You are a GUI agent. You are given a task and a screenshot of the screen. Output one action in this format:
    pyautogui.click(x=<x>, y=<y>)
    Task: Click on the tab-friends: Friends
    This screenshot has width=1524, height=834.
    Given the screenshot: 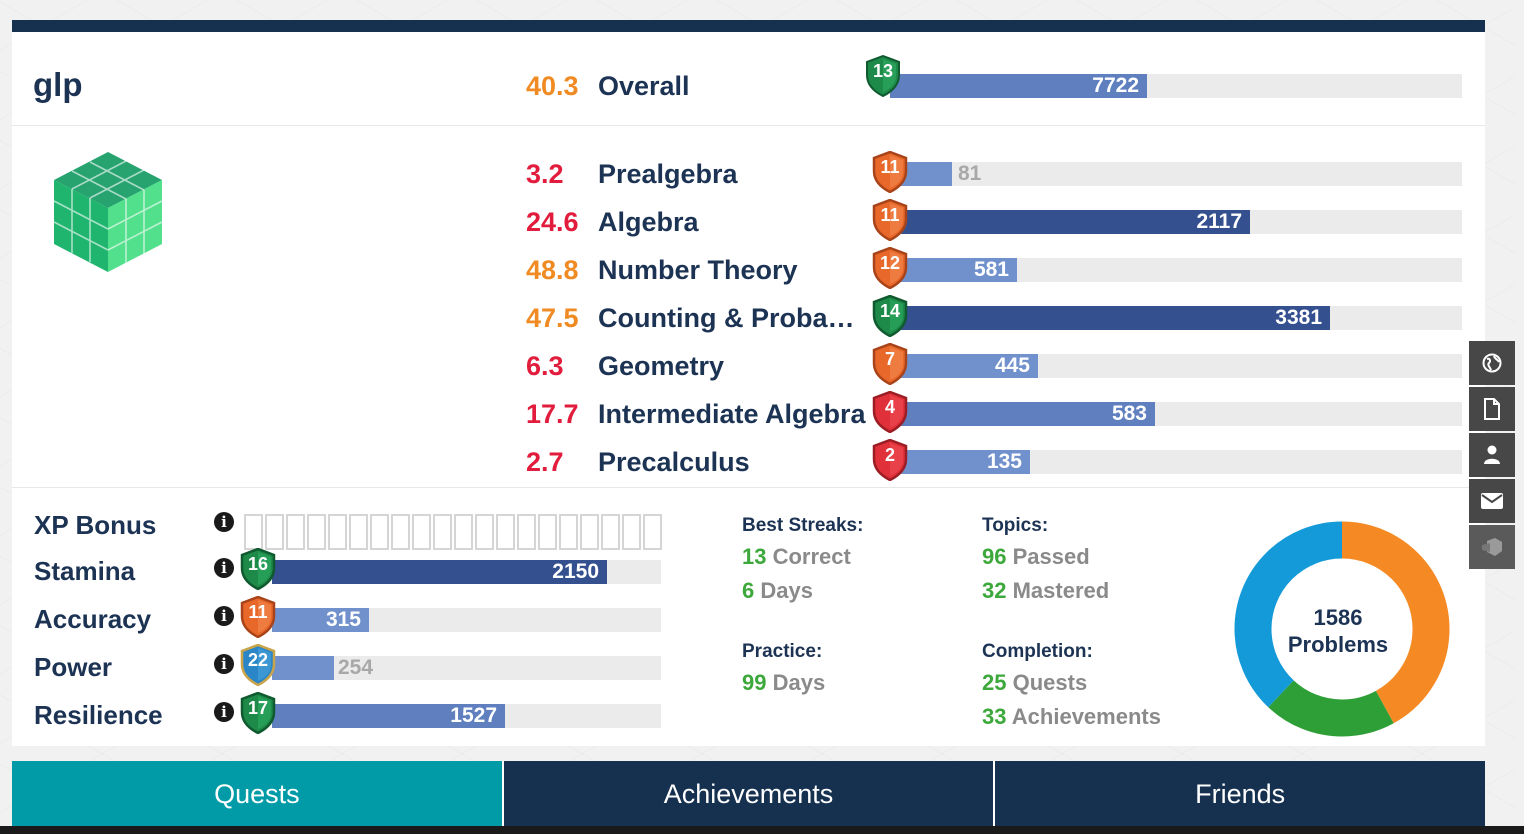 What is the action you would take?
    pyautogui.click(x=1239, y=794)
    